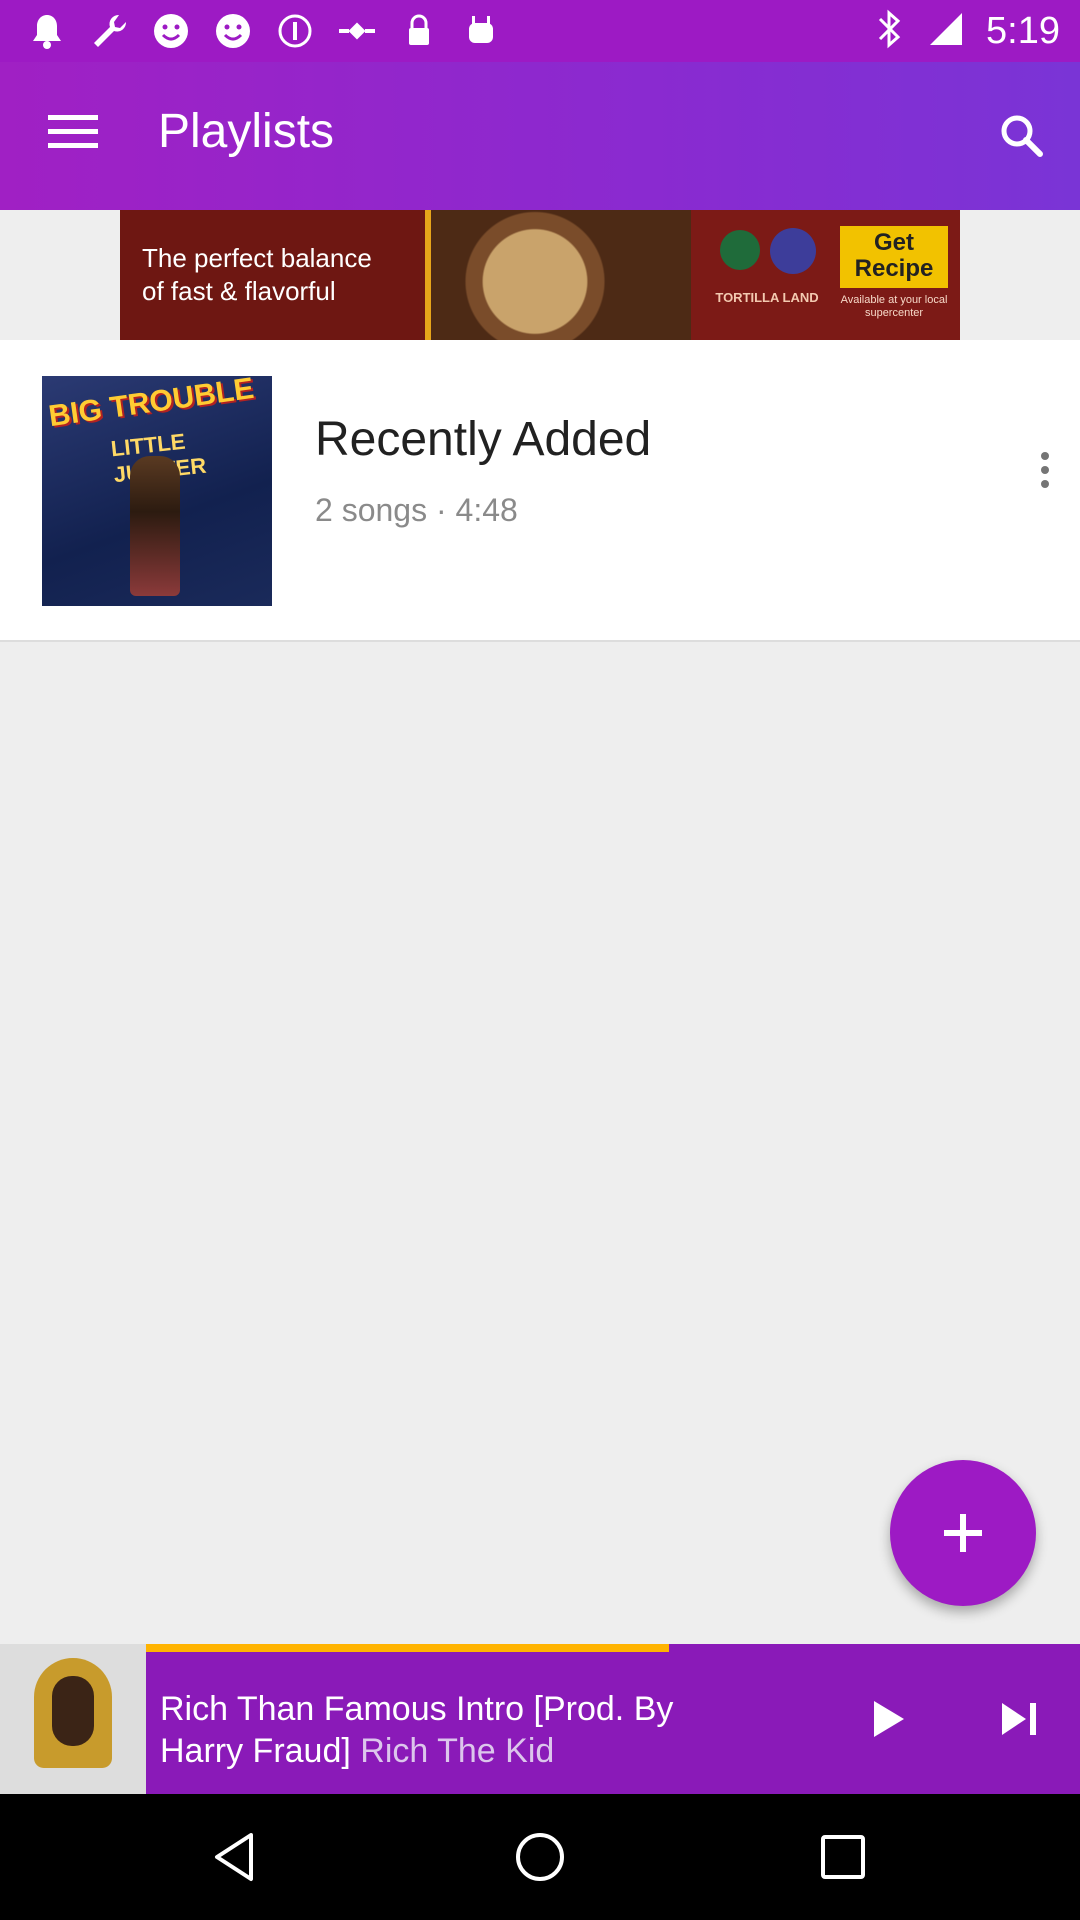  What do you see at coordinates (73, 1719) in the screenshot?
I see `now-playing-artwork` at bounding box center [73, 1719].